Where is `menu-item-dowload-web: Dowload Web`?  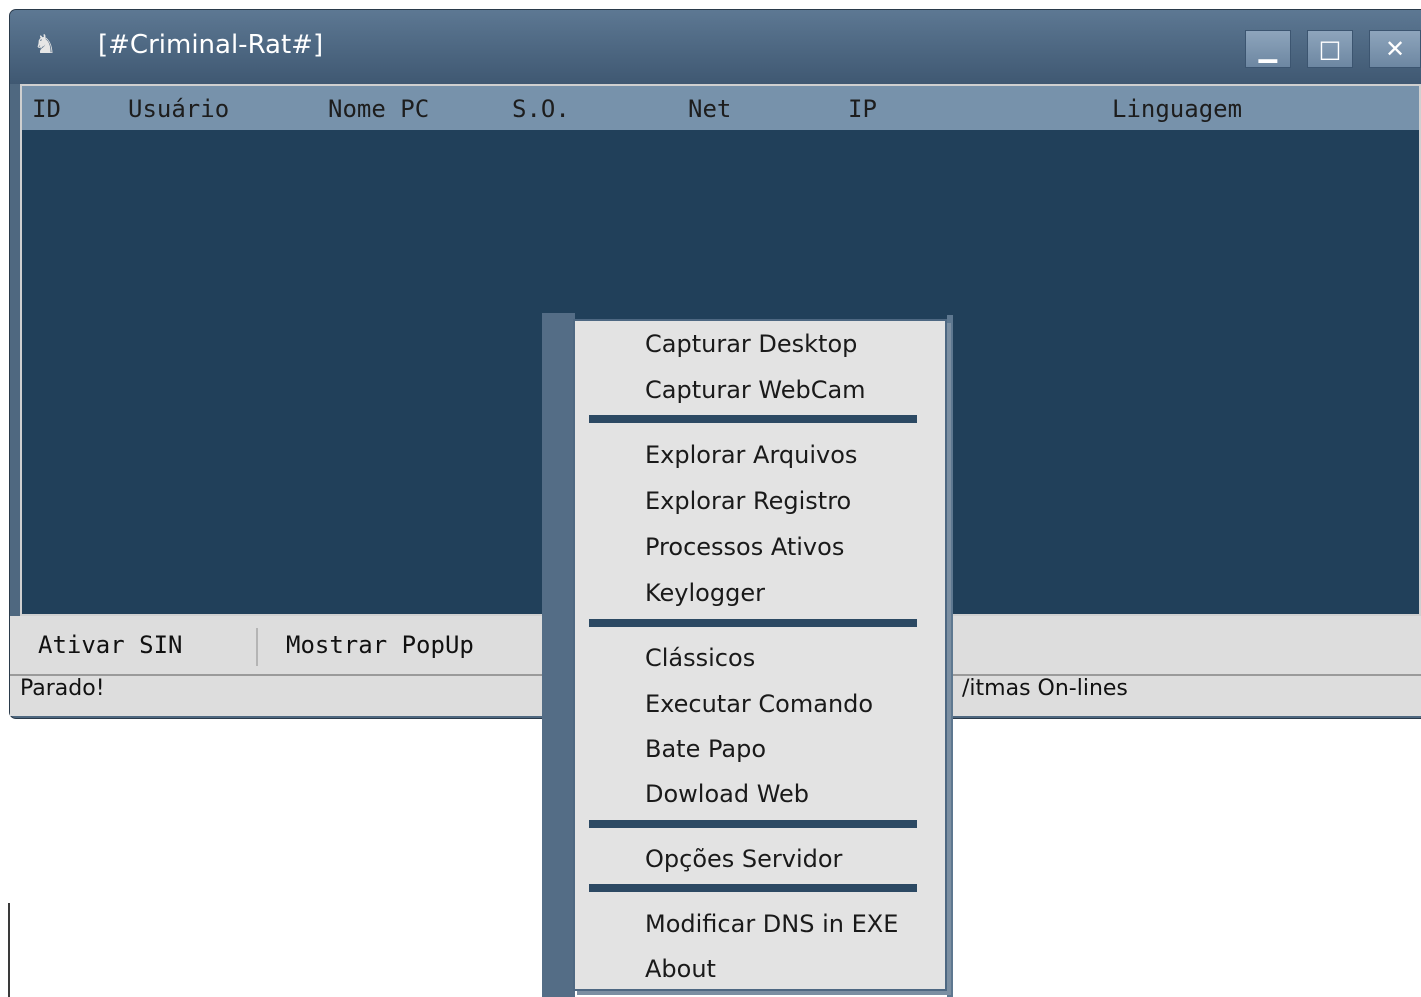
menu-item-dowload-web: Dowload Web is located at coordinates (727, 794).